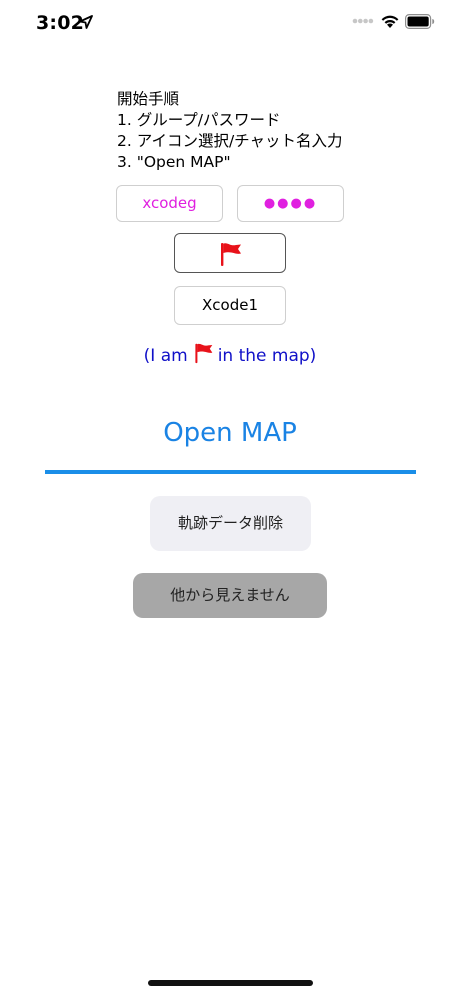  Describe the element at coordinates (60, 23) in the screenshot. I see `status-time: 3:02` at that location.